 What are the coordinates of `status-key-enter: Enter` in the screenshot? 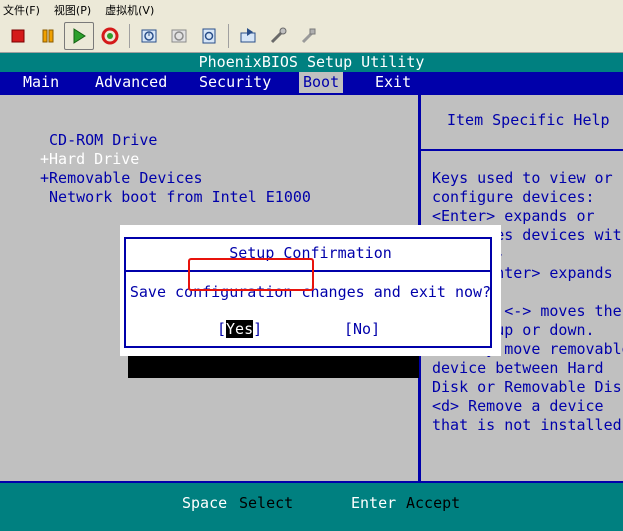 It's located at (374, 503).